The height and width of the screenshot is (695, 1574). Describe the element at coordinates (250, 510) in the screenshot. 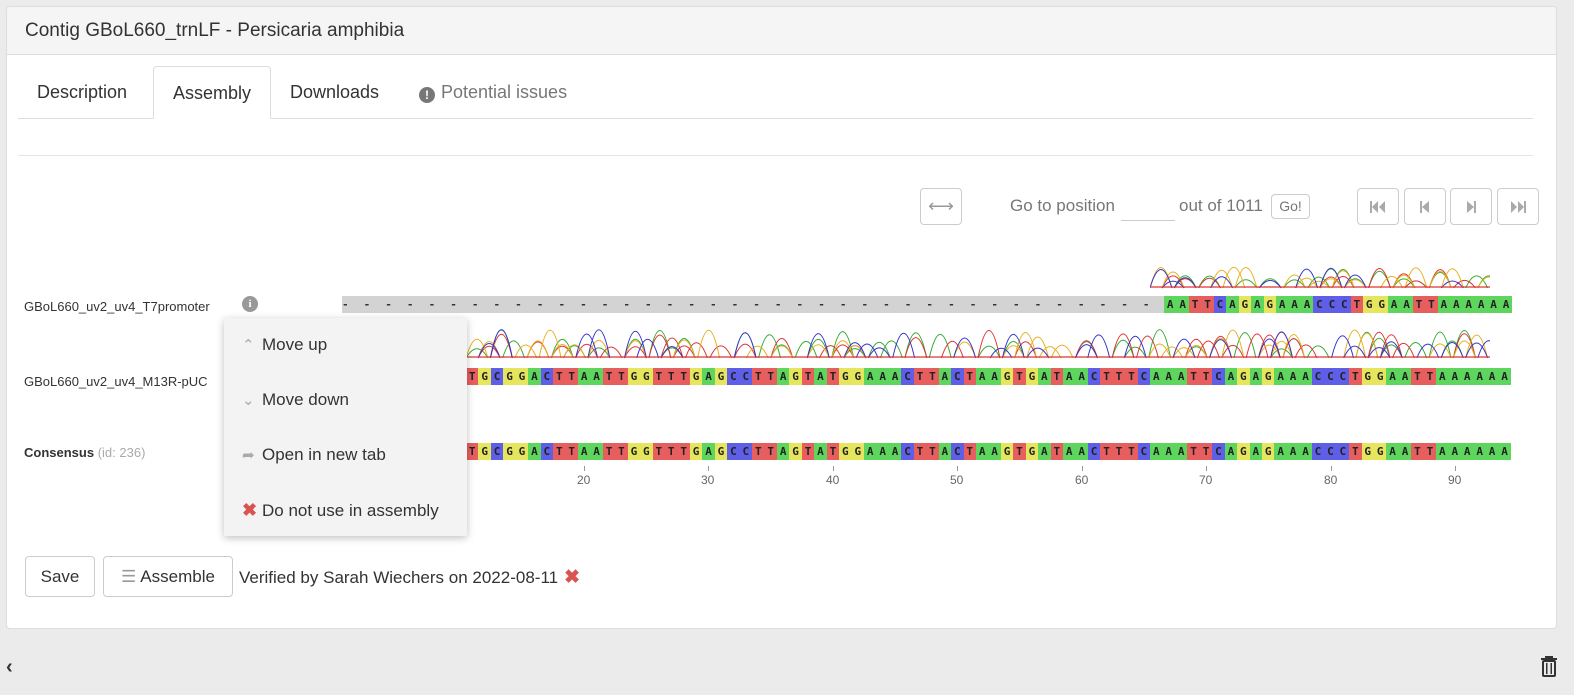

I see `red-x-icon: ✖` at that location.